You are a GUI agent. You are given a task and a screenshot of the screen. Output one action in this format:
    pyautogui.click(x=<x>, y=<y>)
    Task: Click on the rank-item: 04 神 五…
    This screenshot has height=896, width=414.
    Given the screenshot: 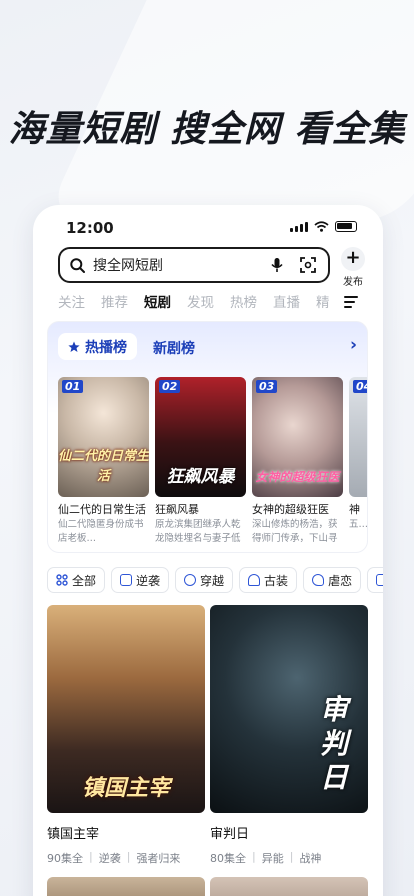 What is the action you would take?
    pyautogui.click(x=358, y=461)
    